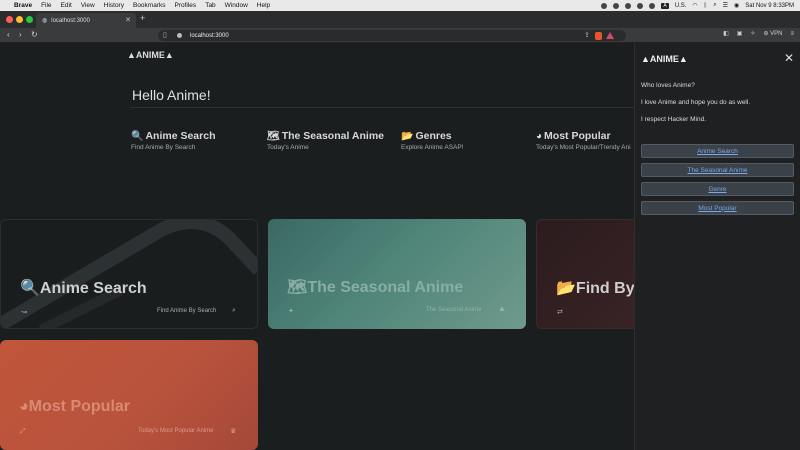 The width and height of the screenshot is (800, 450). Describe the element at coordinates (187, 311) in the screenshot. I see `card-subtitle: Find Anime By Search` at that location.